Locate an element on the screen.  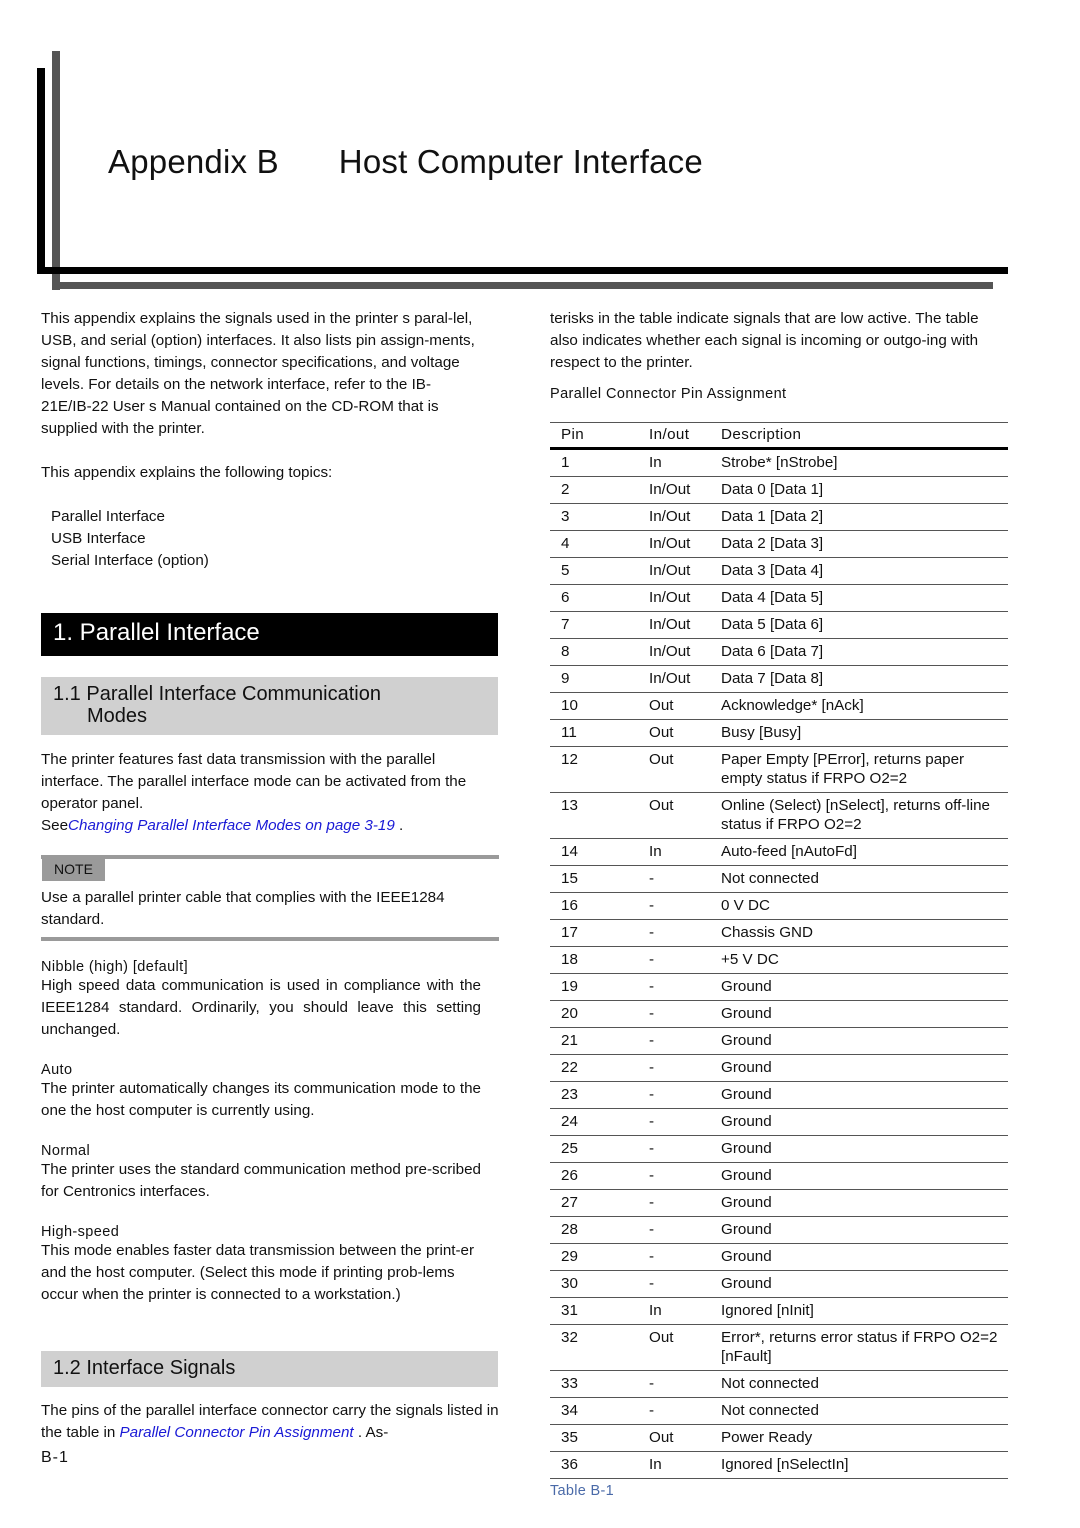
pin-cell: 11 is located at coordinates (599, 733).